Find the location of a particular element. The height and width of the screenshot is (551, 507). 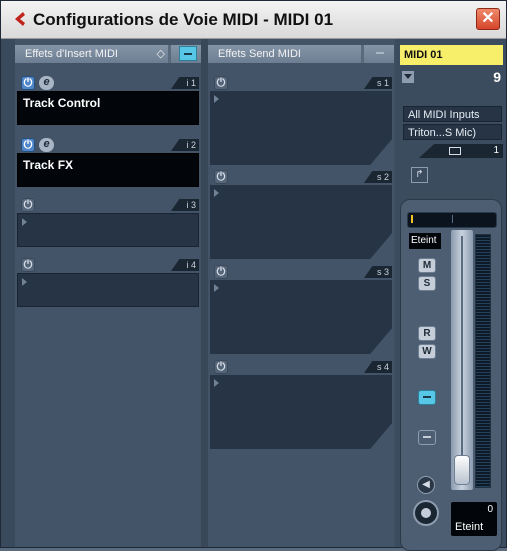

insert-bypass-button is located at coordinates (188, 53).